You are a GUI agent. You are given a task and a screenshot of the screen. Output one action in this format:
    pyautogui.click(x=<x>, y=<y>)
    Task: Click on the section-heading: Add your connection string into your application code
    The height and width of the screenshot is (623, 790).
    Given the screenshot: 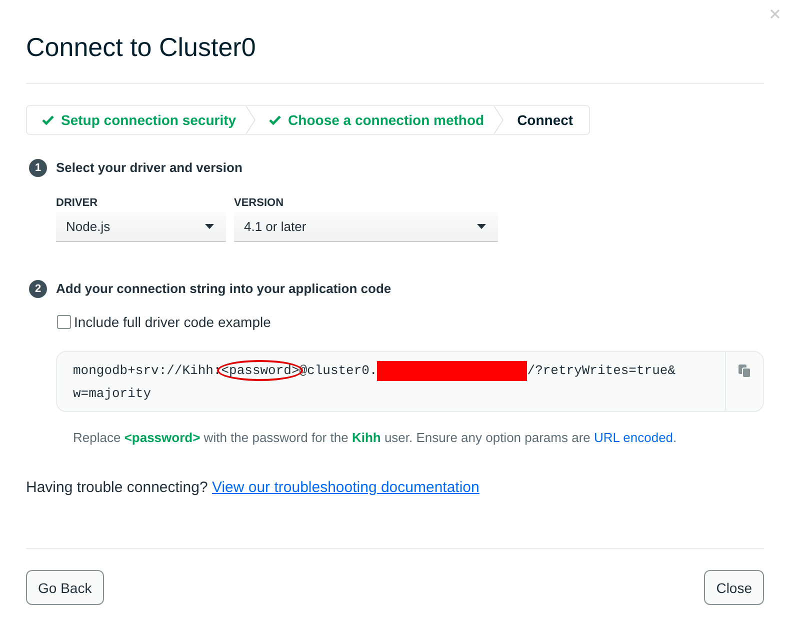 What is the action you would take?
    pyautogui.click(x=224, y=289)
    